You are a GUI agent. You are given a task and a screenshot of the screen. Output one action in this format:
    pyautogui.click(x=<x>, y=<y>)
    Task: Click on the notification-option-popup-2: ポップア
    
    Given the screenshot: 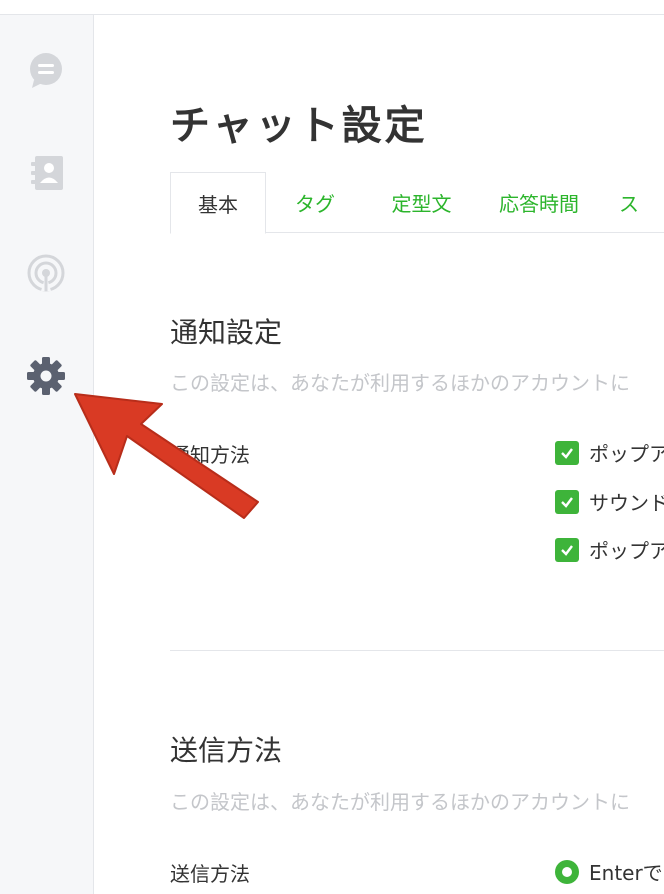 What is the action you would take?
    pyautogui.click(x=609, y=549)
    